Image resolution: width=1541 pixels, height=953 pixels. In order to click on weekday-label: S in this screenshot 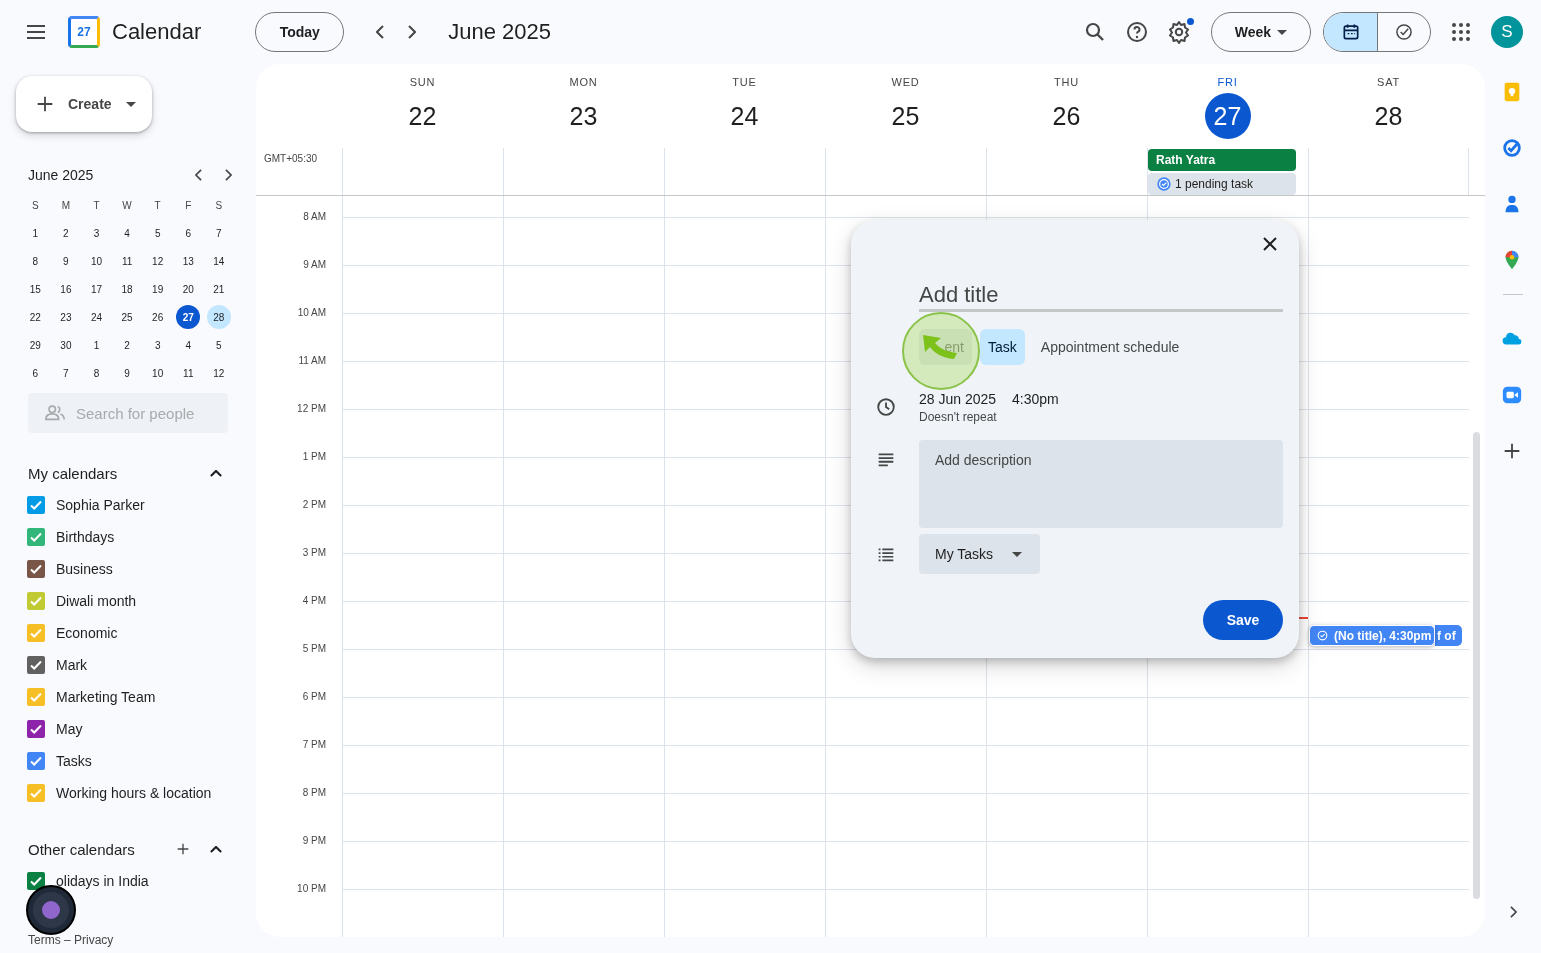, I will do `click(219, 205)`.